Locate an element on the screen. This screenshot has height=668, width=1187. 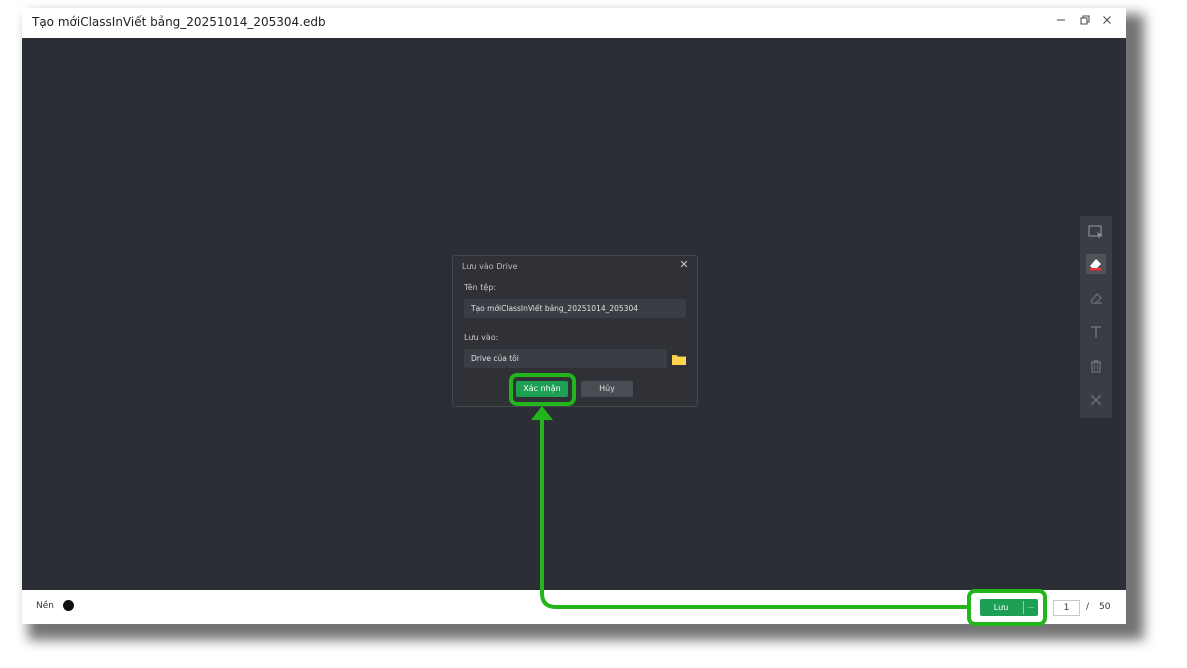
folder-icon is located at coordinates (679, 358).